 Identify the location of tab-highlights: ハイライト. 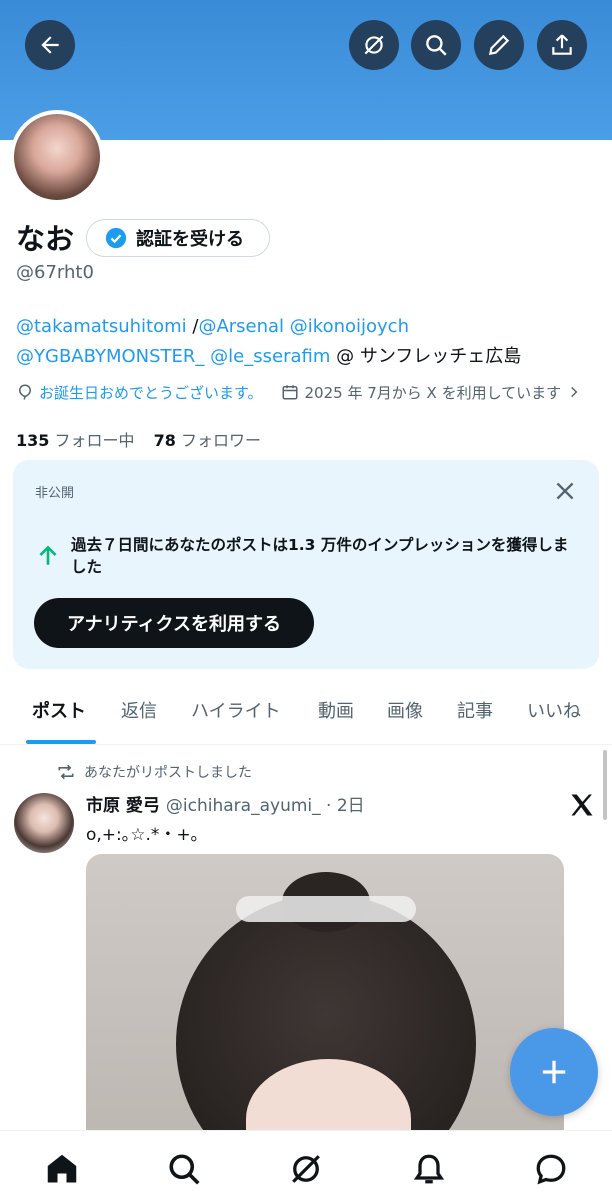
(236, 710).